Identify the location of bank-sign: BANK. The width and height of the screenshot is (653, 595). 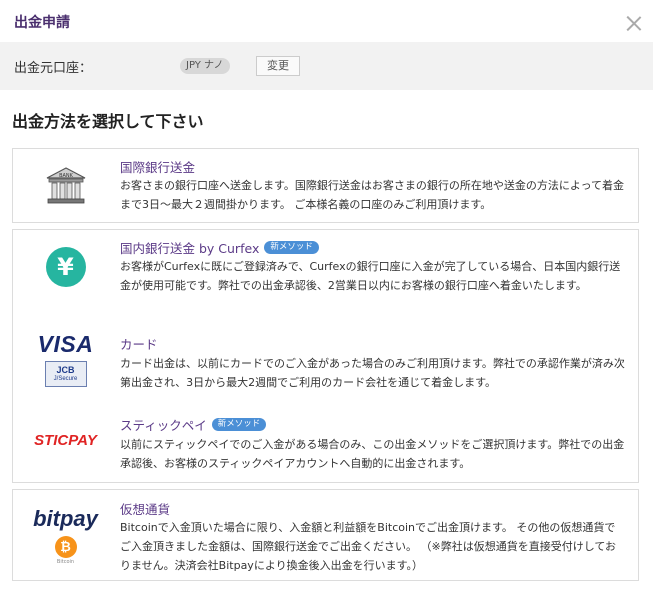
(66, 176).